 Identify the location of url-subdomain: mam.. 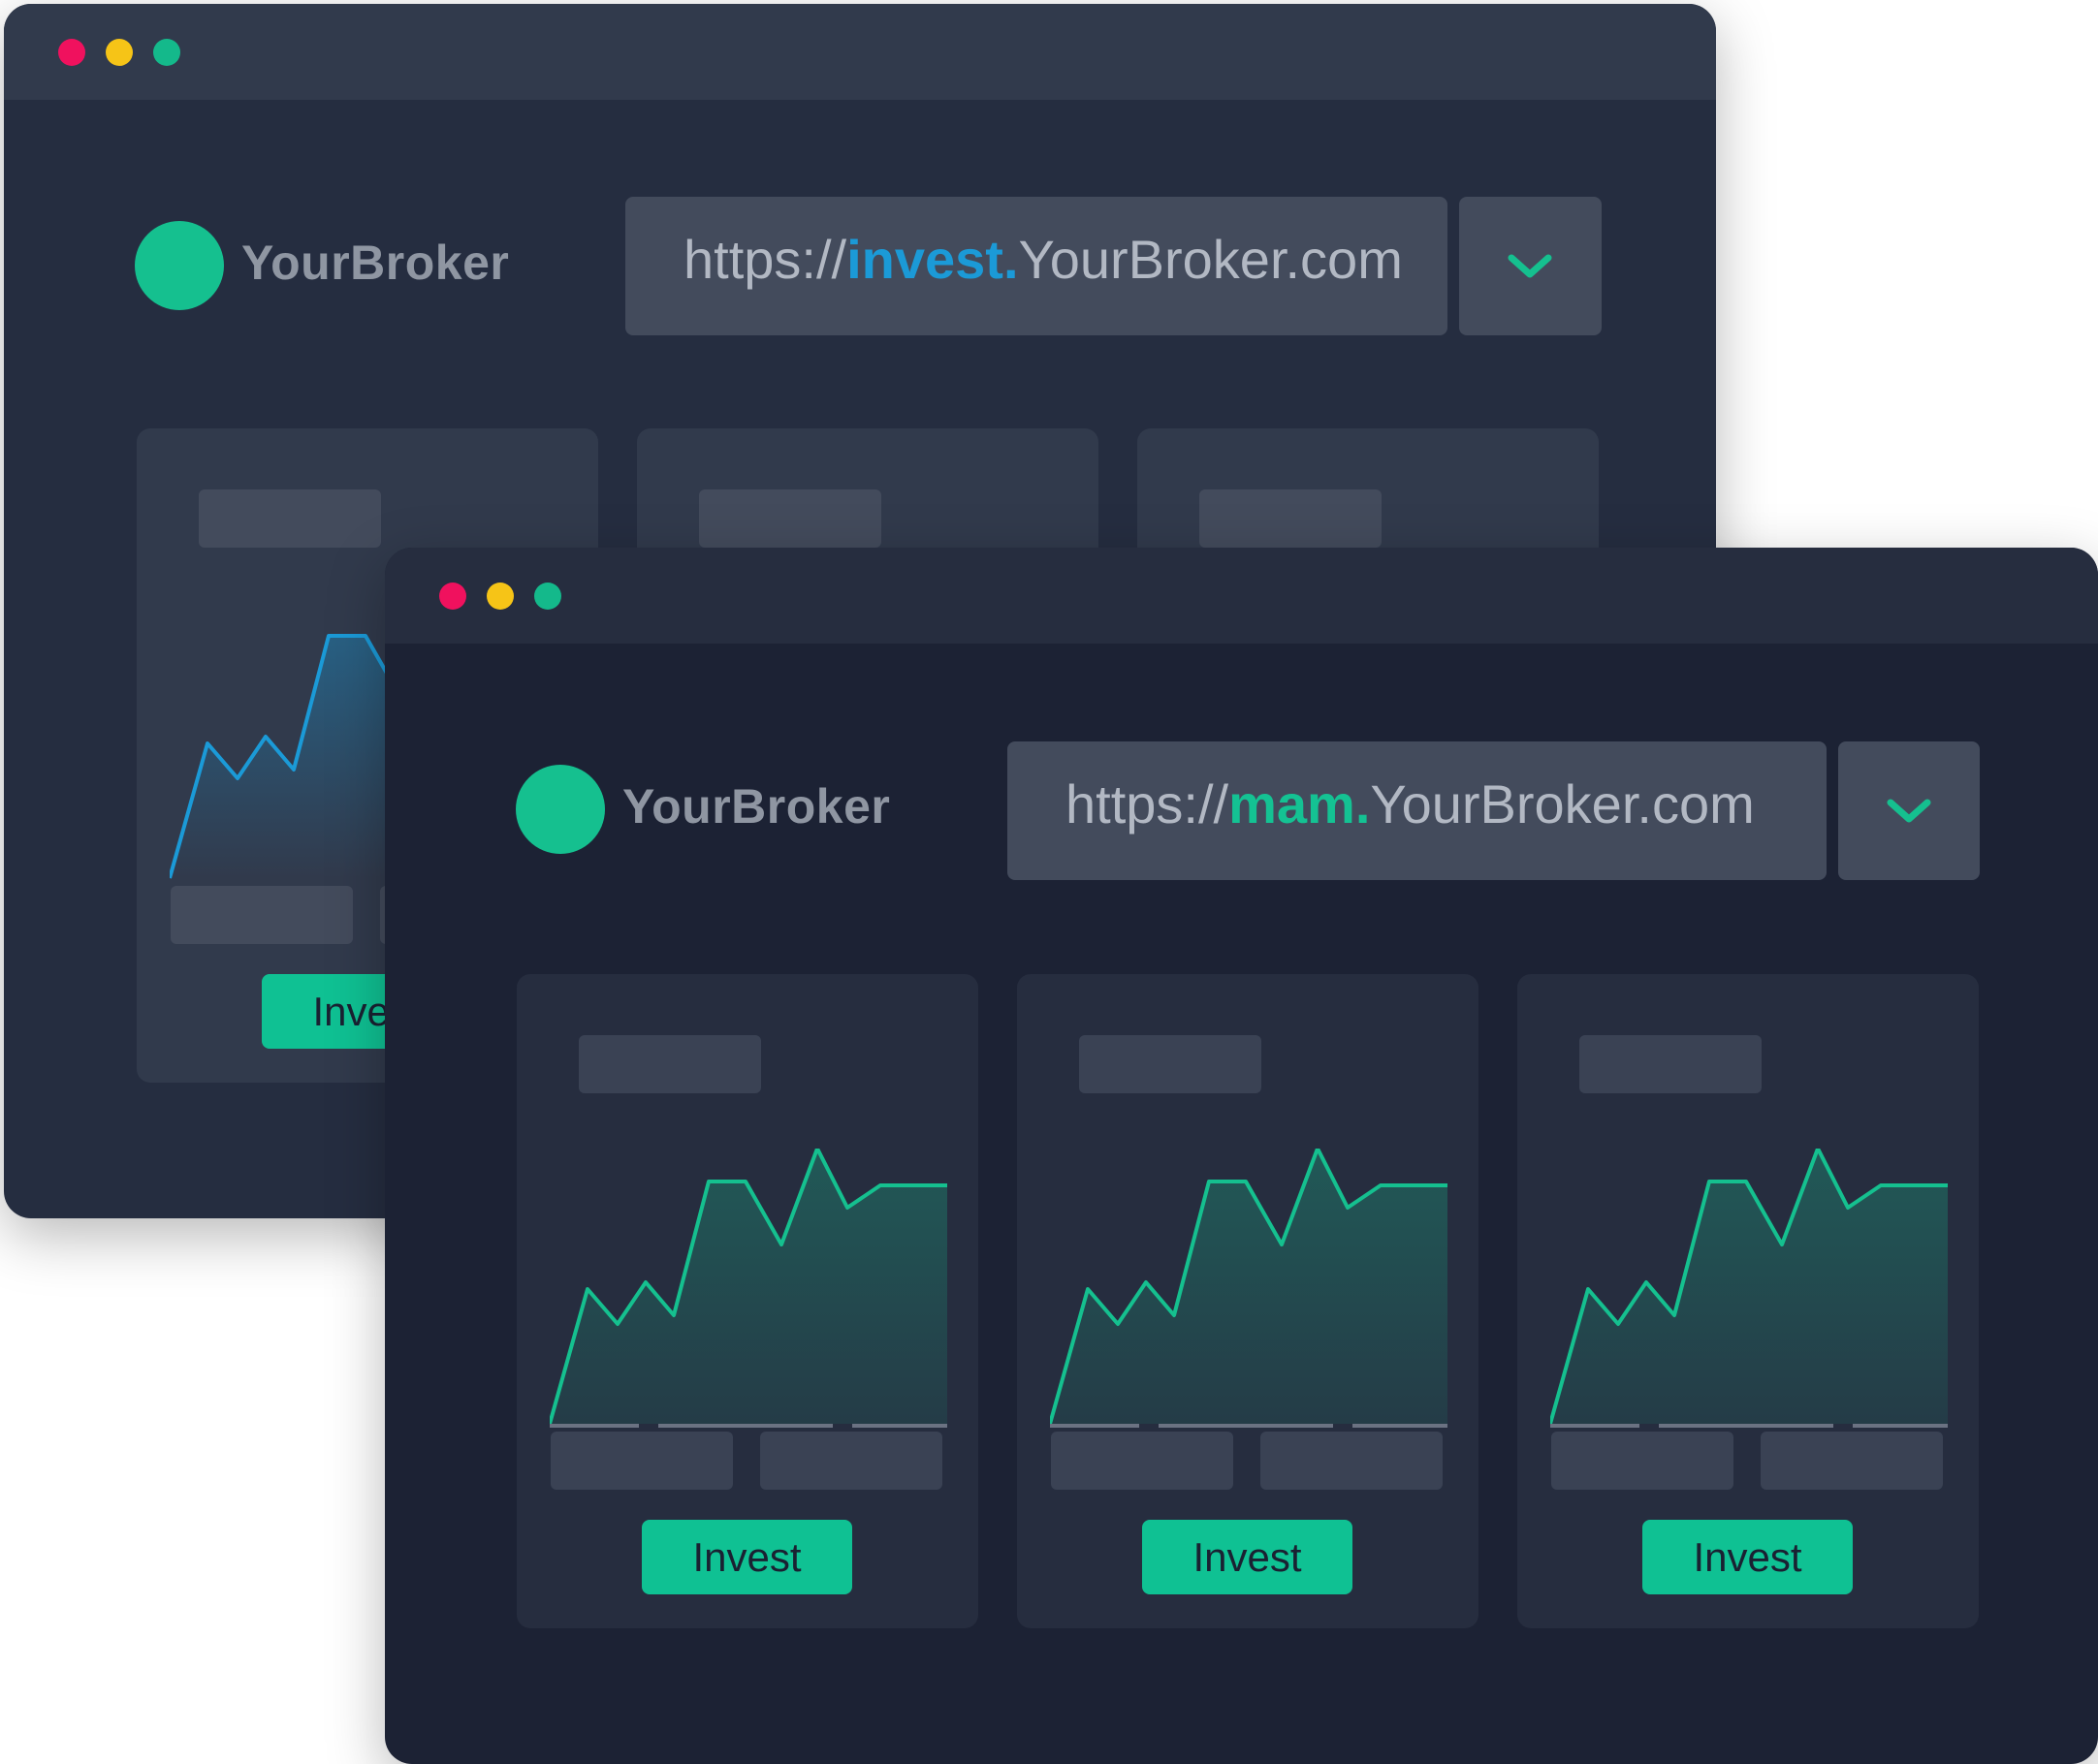
(1299, 804).